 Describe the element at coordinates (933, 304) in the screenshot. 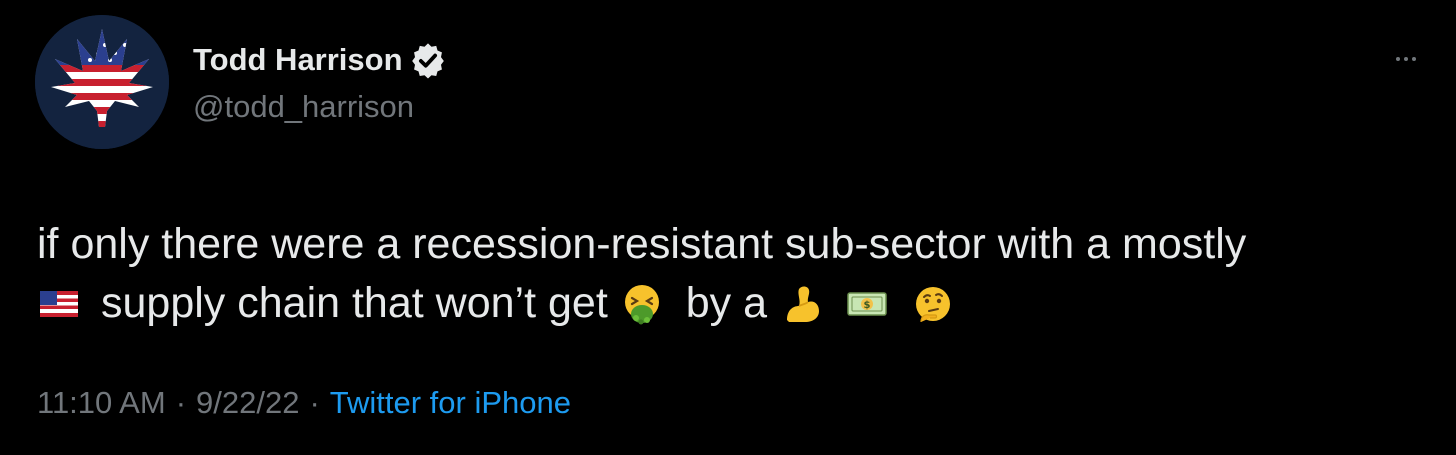

I see `thinking-face-icon` at that location.